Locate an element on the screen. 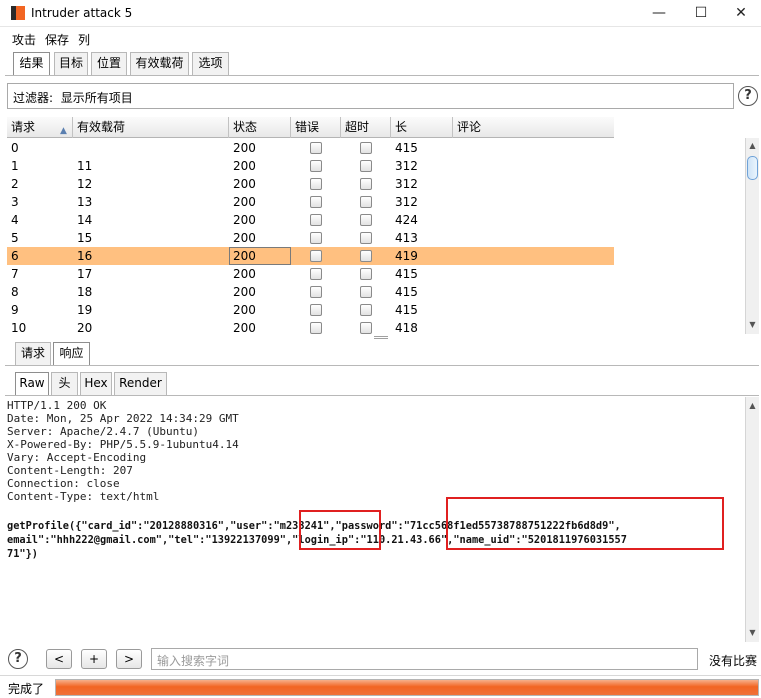 Image resolution: width=761 pixels, height=698 pixels. split-divider is located at coordinates (380, 338).